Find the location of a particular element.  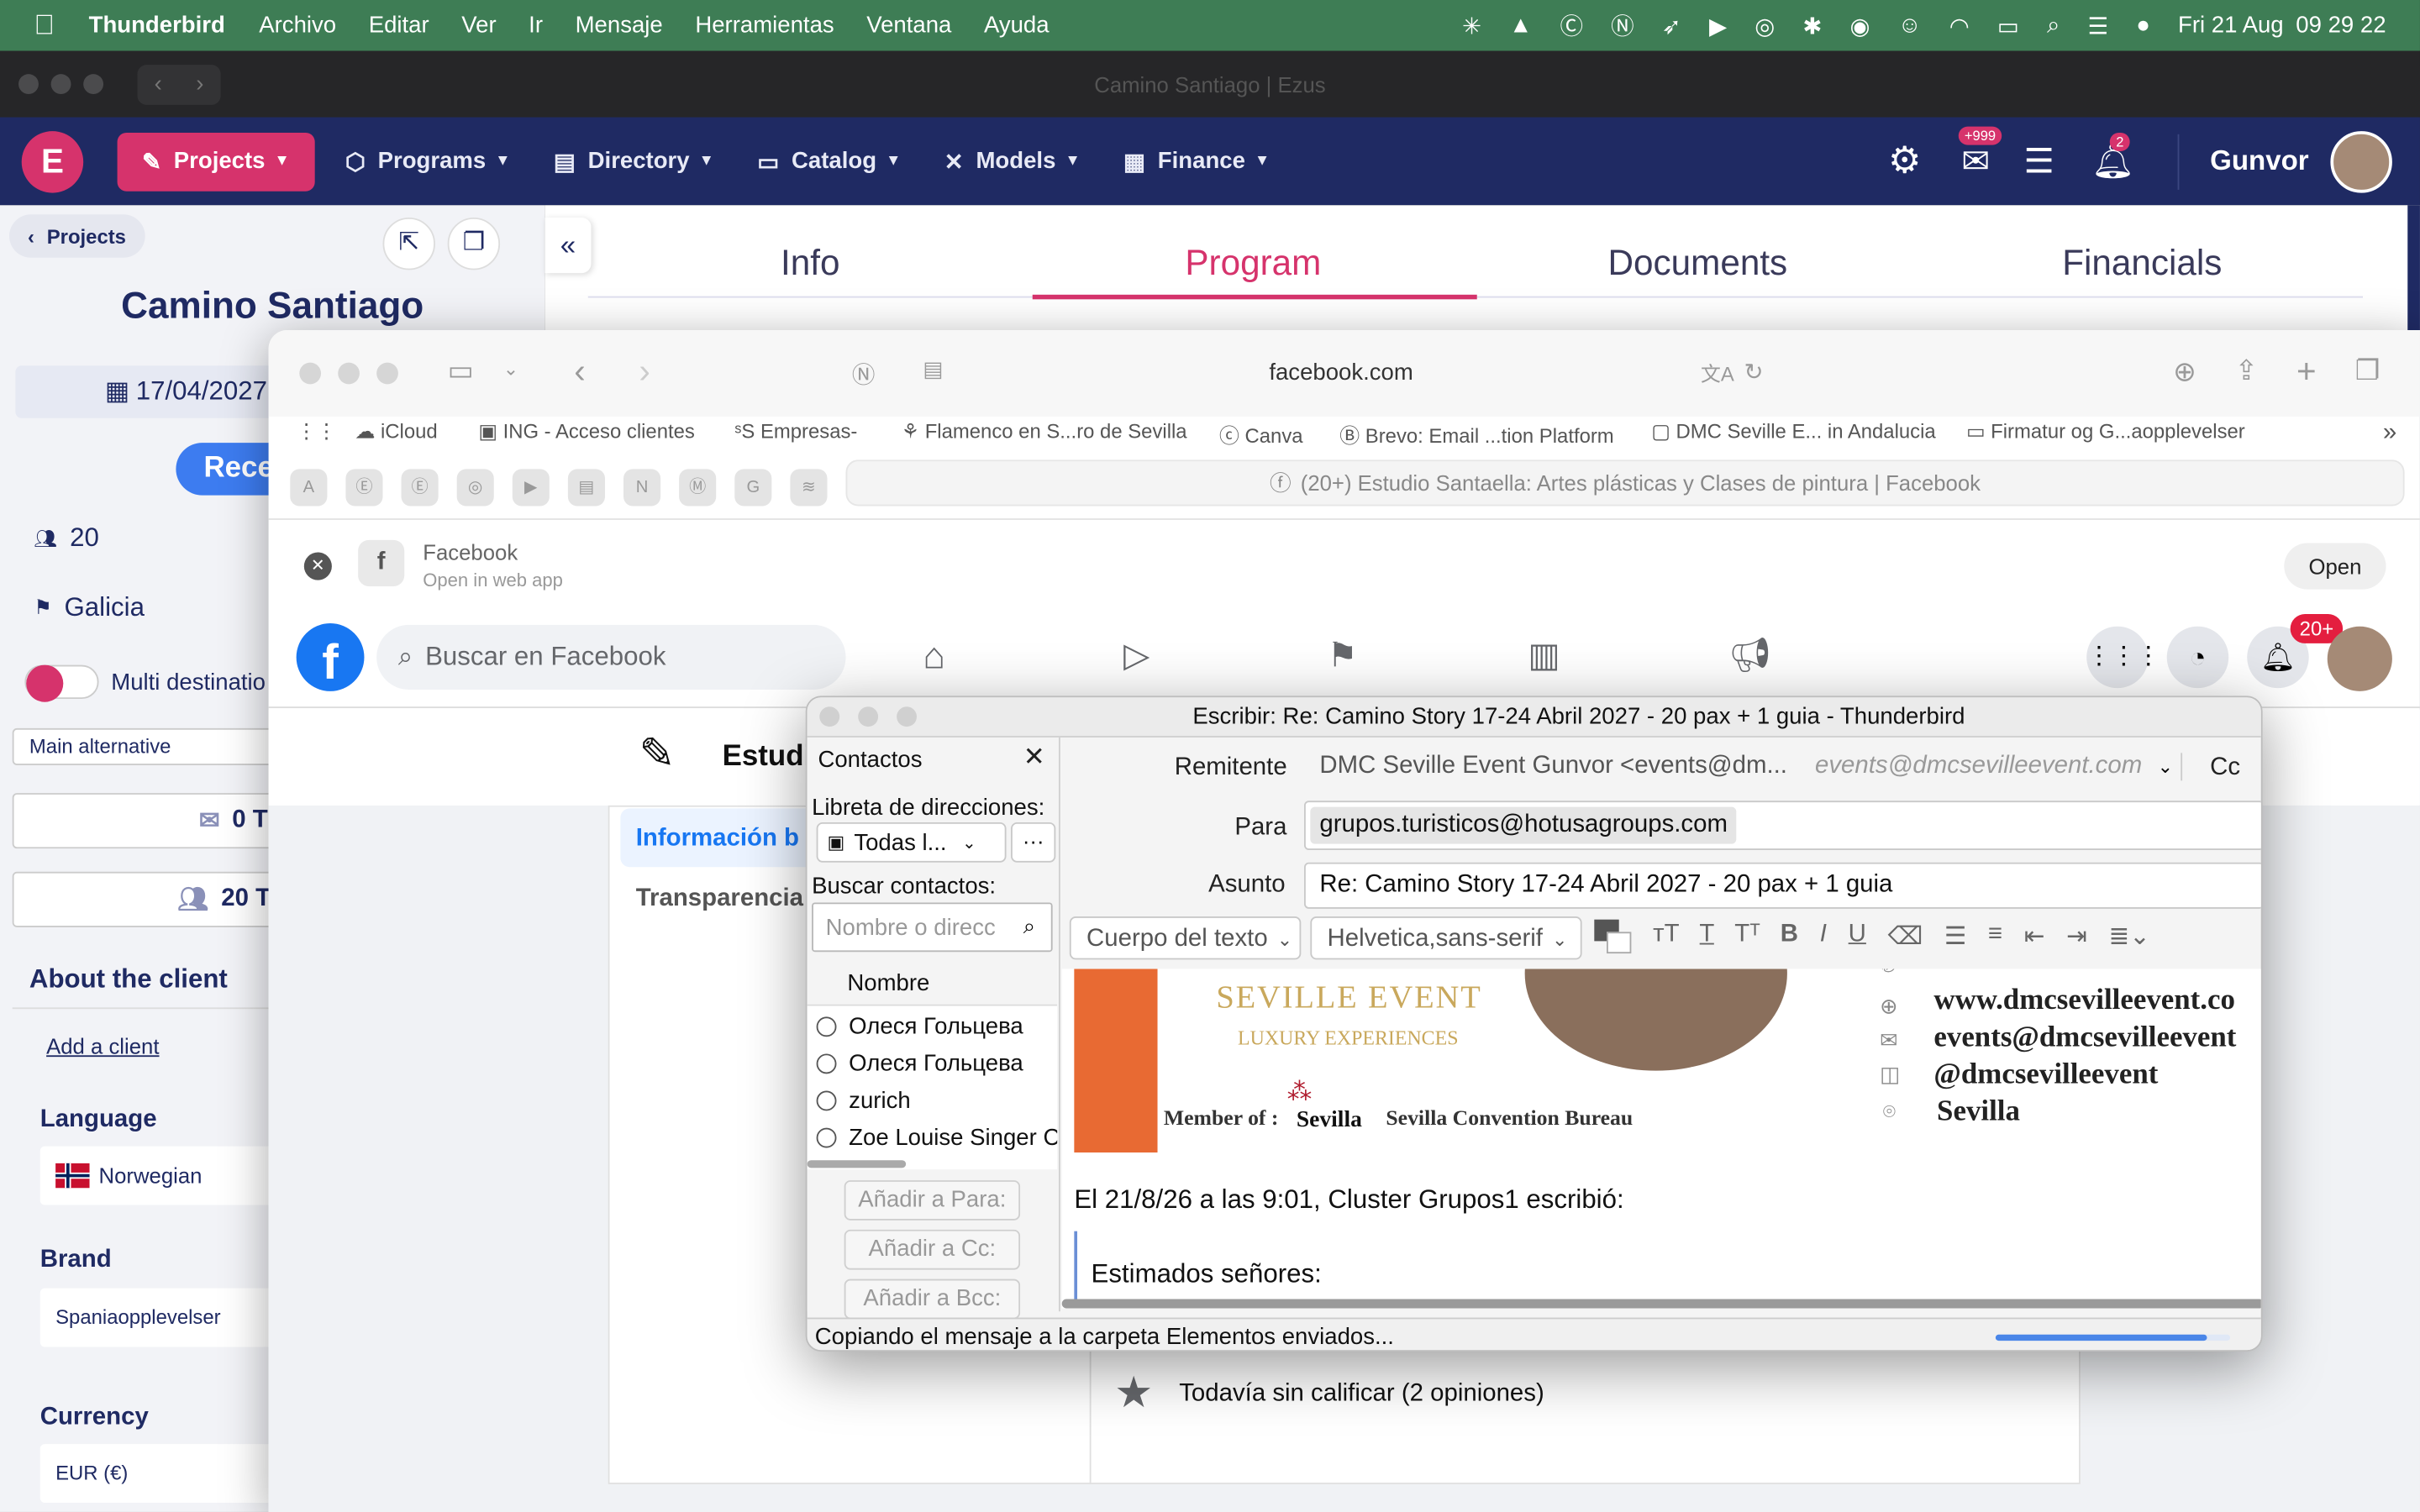

menu-archivo: Archivo is located at coordinates (298, 26).